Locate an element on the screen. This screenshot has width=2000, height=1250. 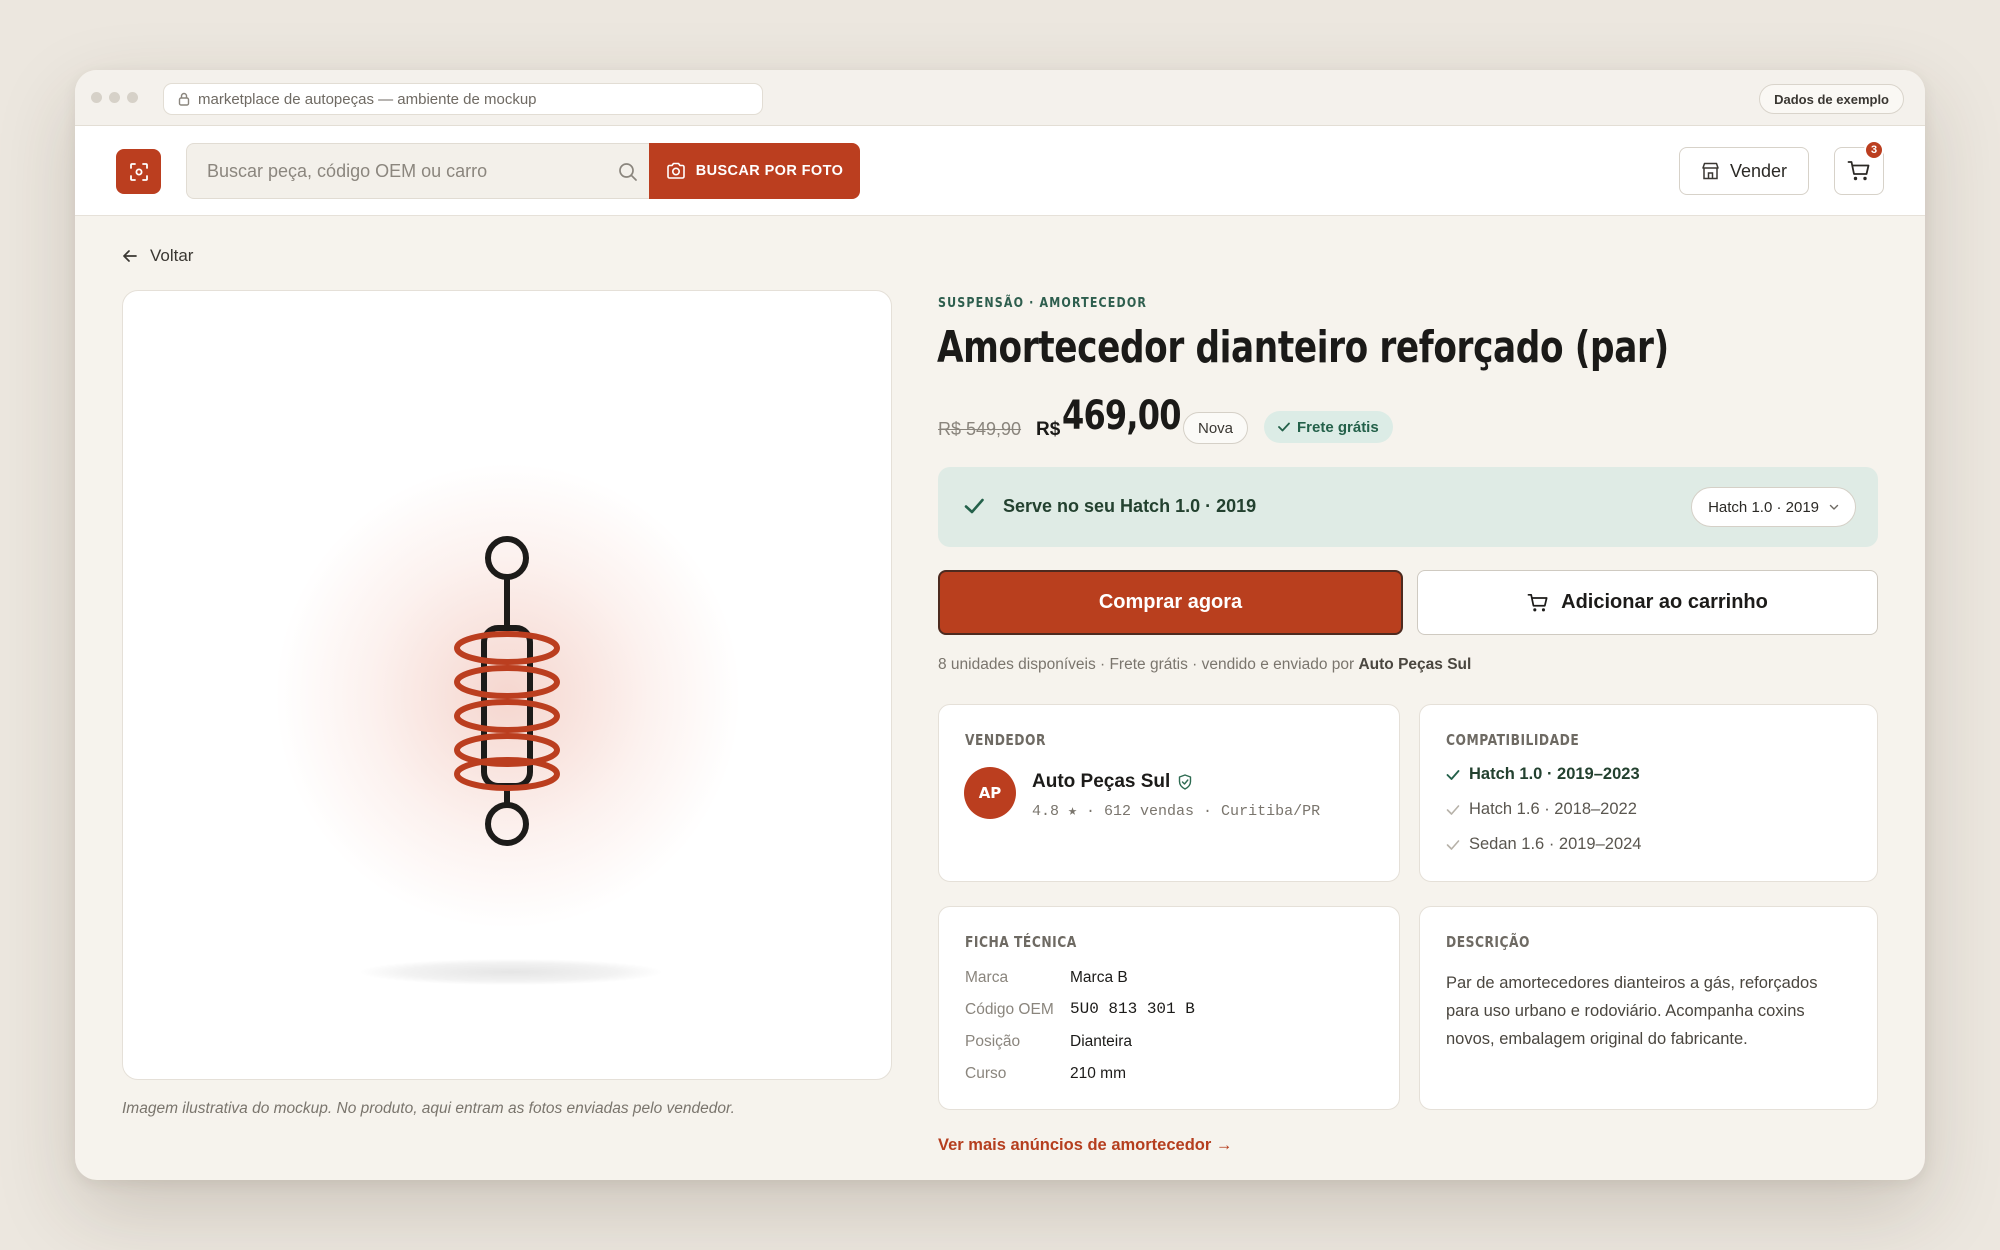
search-icon is located at coordinates (628, 172).